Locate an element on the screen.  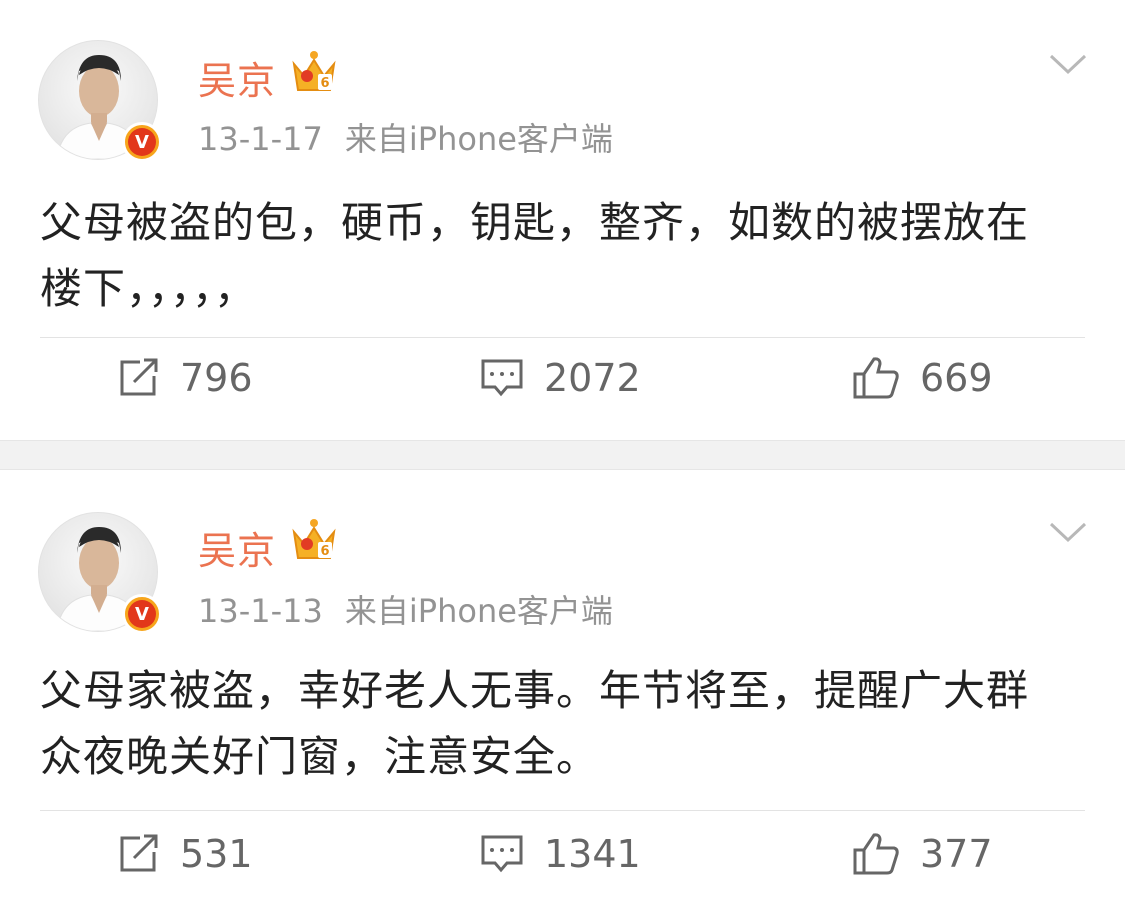
action-bar: 796 2072 669 is located at coordinates (562, 388).